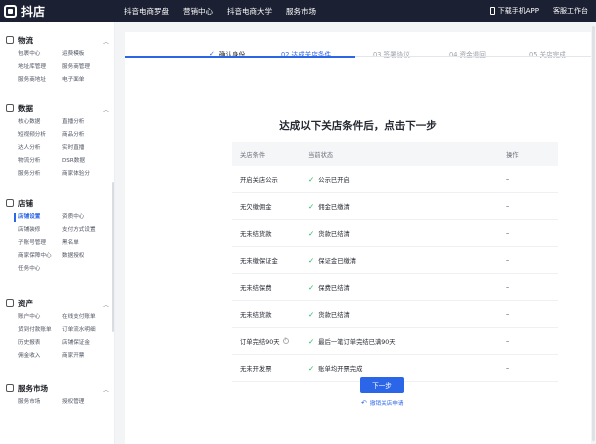 This screenshot has width=596, height=444. I want to click on download-app-link: 下载手机APP, so click(514, 11).